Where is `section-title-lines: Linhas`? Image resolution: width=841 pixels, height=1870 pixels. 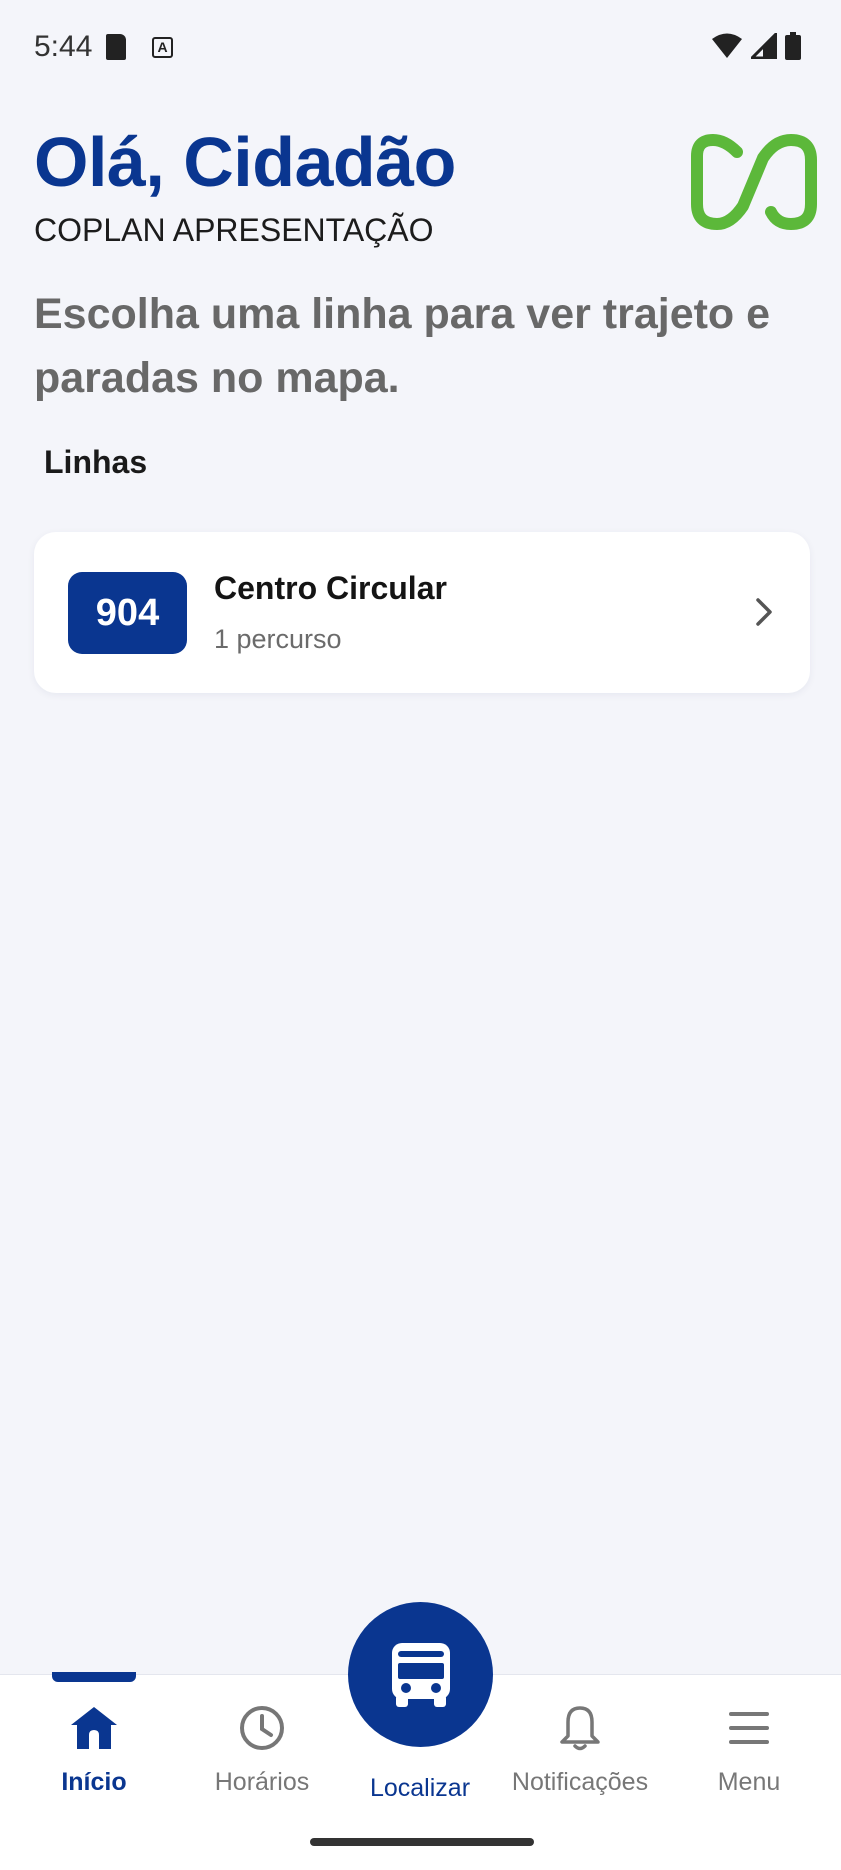
section-title-lines: Linhas is located at coordinates (96, 462).